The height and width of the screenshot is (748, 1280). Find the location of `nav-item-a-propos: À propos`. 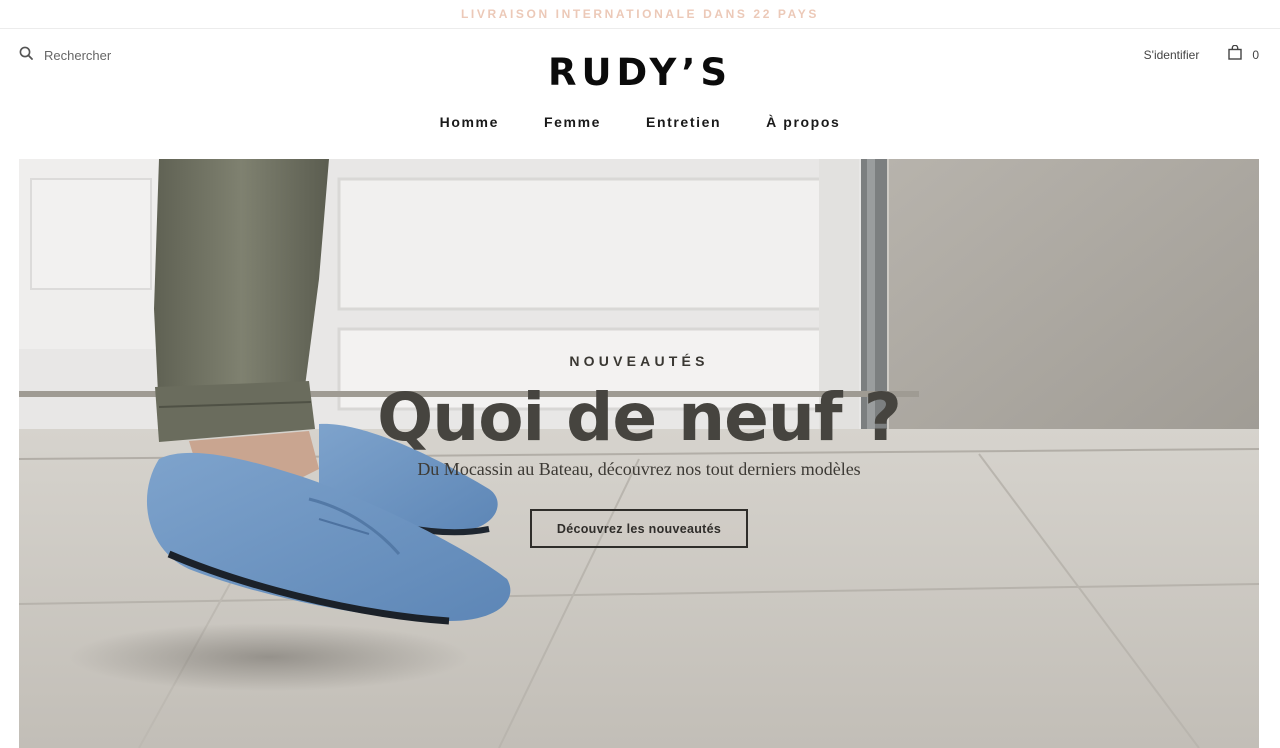

nav-item-a-propos: À propos is located at coordinates (803, 124).